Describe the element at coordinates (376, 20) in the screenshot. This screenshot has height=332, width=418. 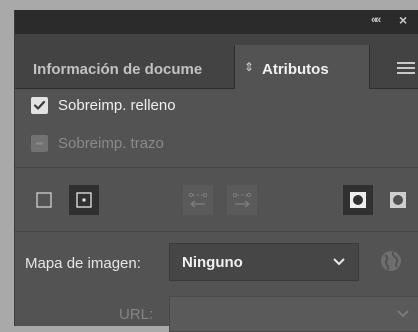
I see `double-chevron-icon: ««` at that location.